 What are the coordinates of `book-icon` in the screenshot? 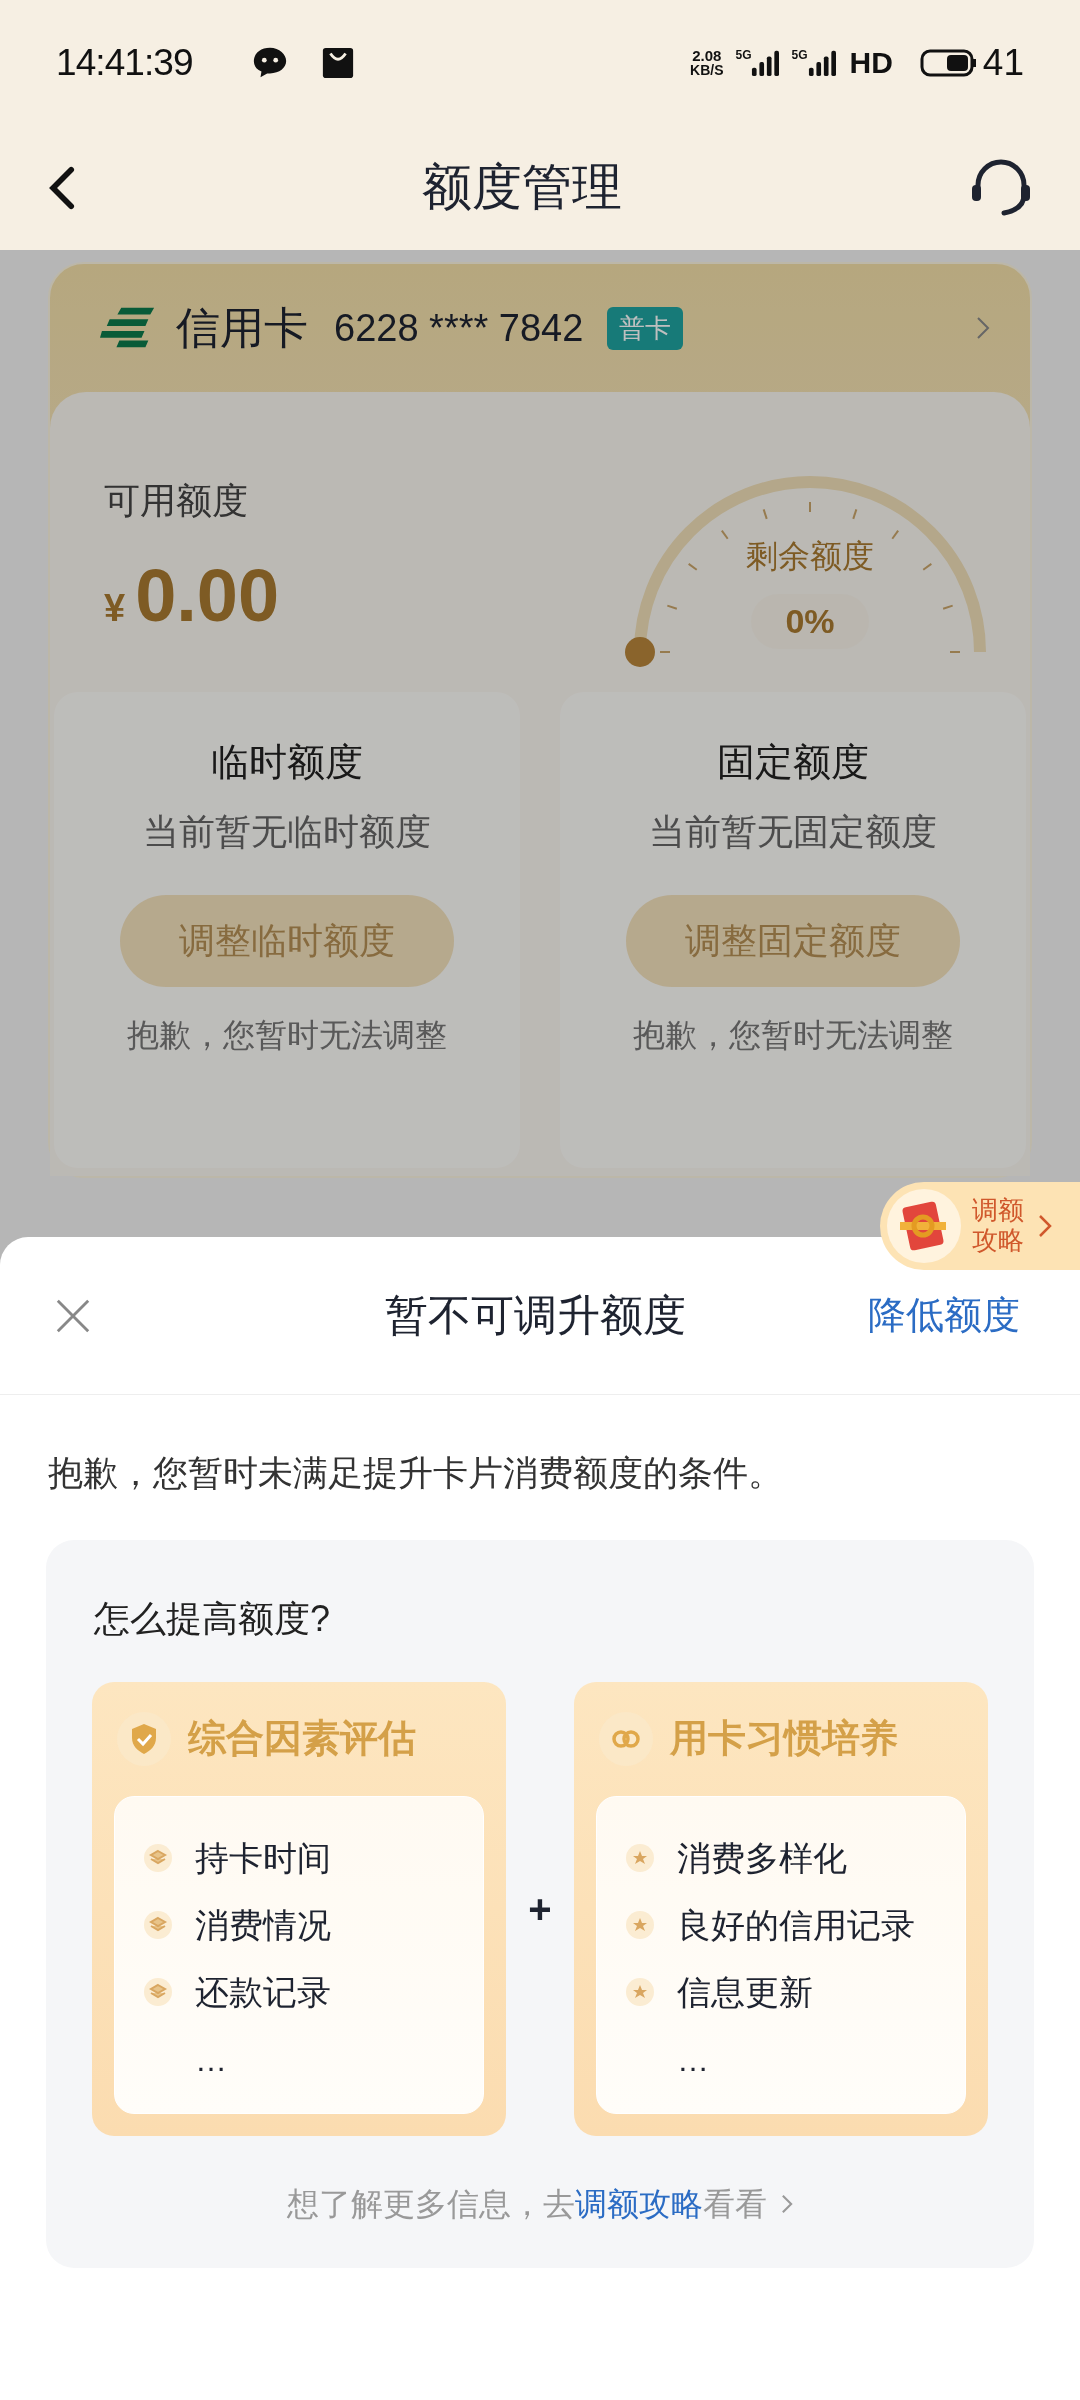 It's located at (924, 1226).